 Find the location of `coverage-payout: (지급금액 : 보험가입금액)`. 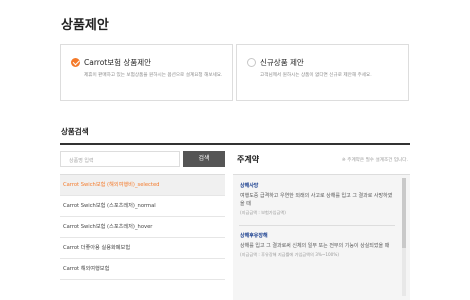

coverage-payout: (지급금액 : 보험가입금액) is located at coordinates (263, 212).